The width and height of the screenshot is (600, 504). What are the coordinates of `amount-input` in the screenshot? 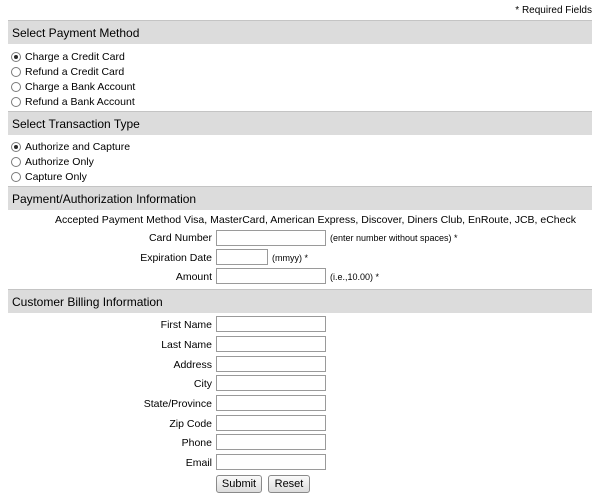 It's located at (271, 276).